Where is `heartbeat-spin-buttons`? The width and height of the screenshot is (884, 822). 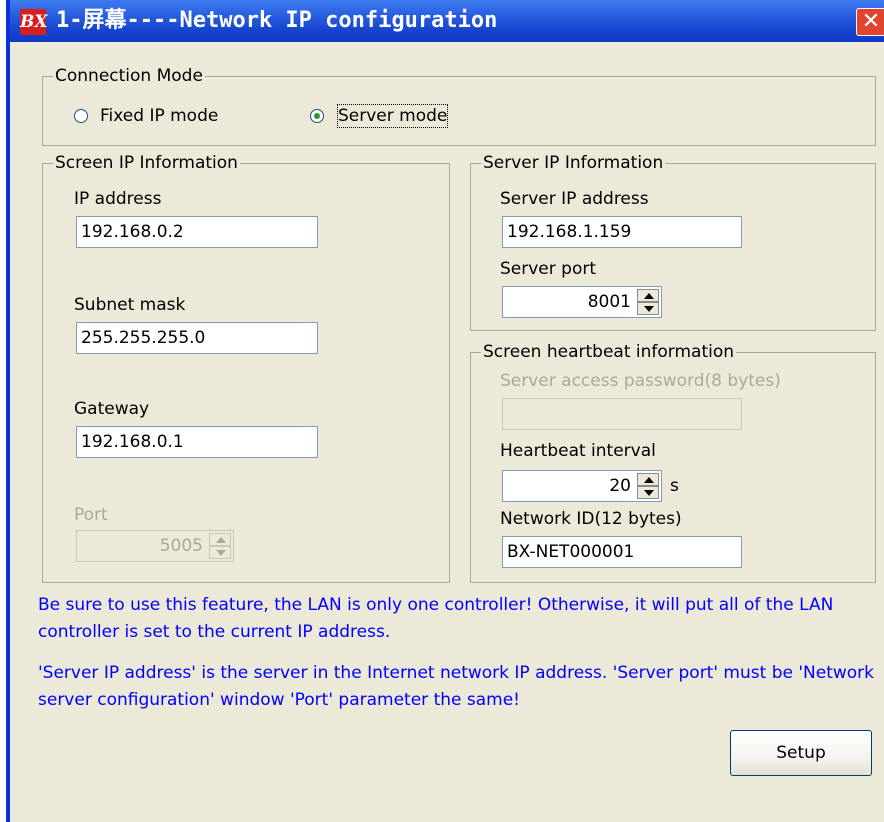 heartbeat-spin-buttons is located at coordinates (648, 486).